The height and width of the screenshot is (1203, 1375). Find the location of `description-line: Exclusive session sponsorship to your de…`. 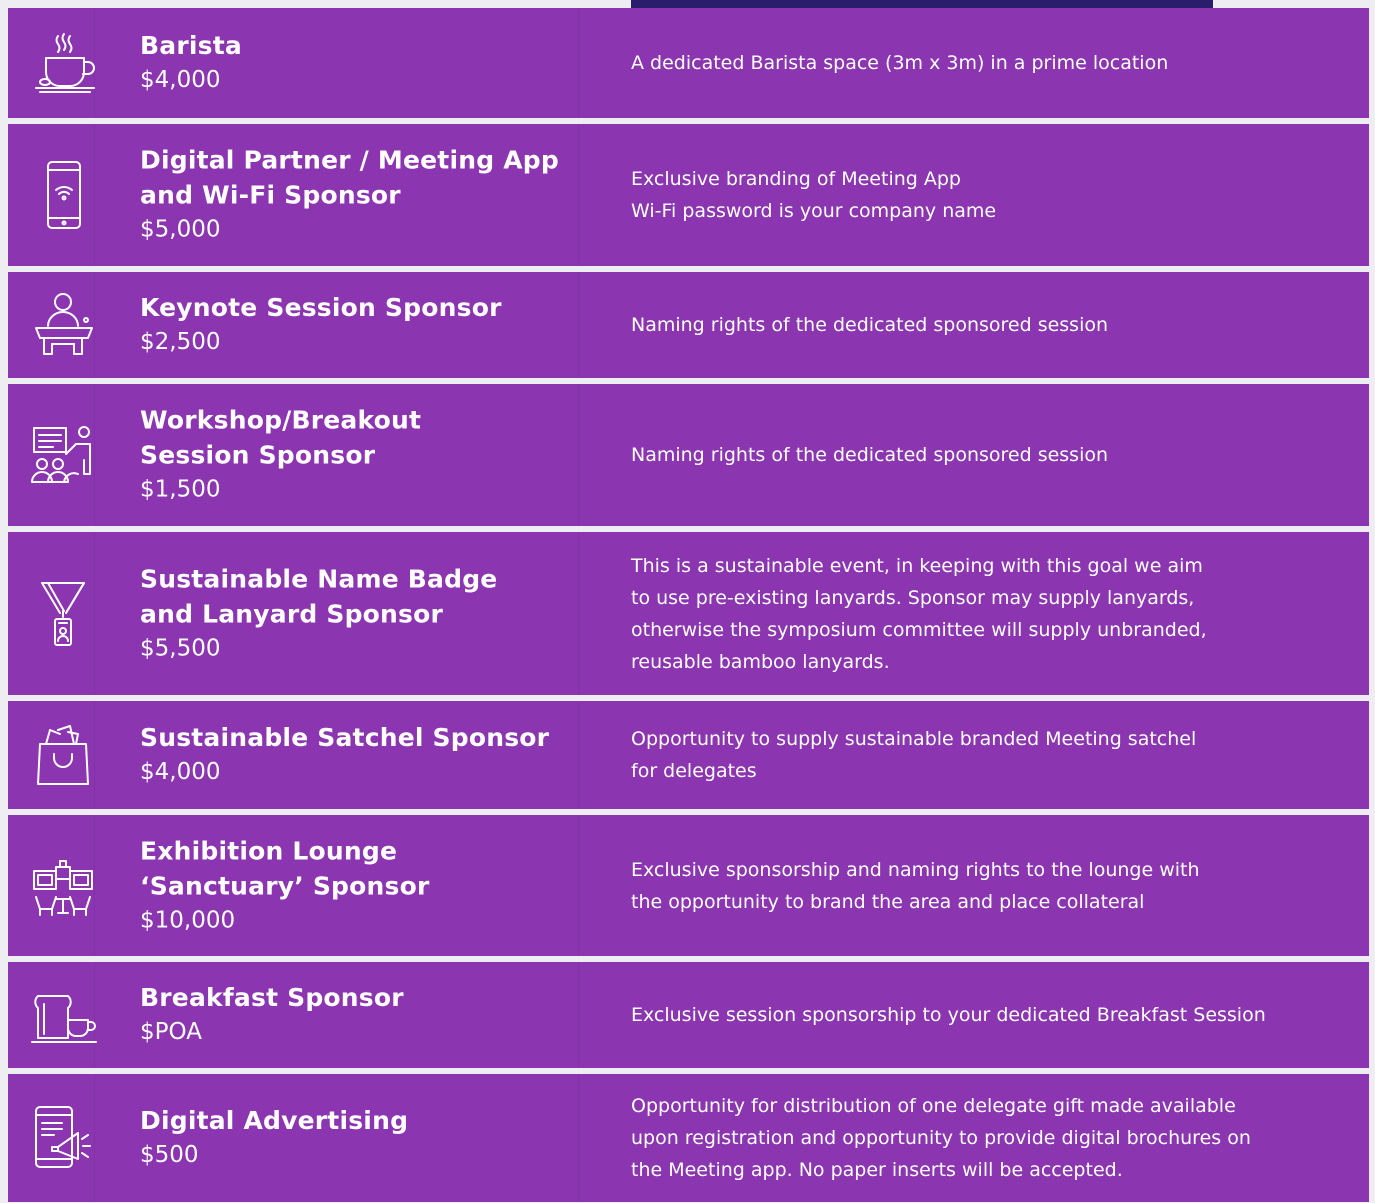

description-line: Exclusive session sponsorship to your de… is located at coordinates (948, 1015).